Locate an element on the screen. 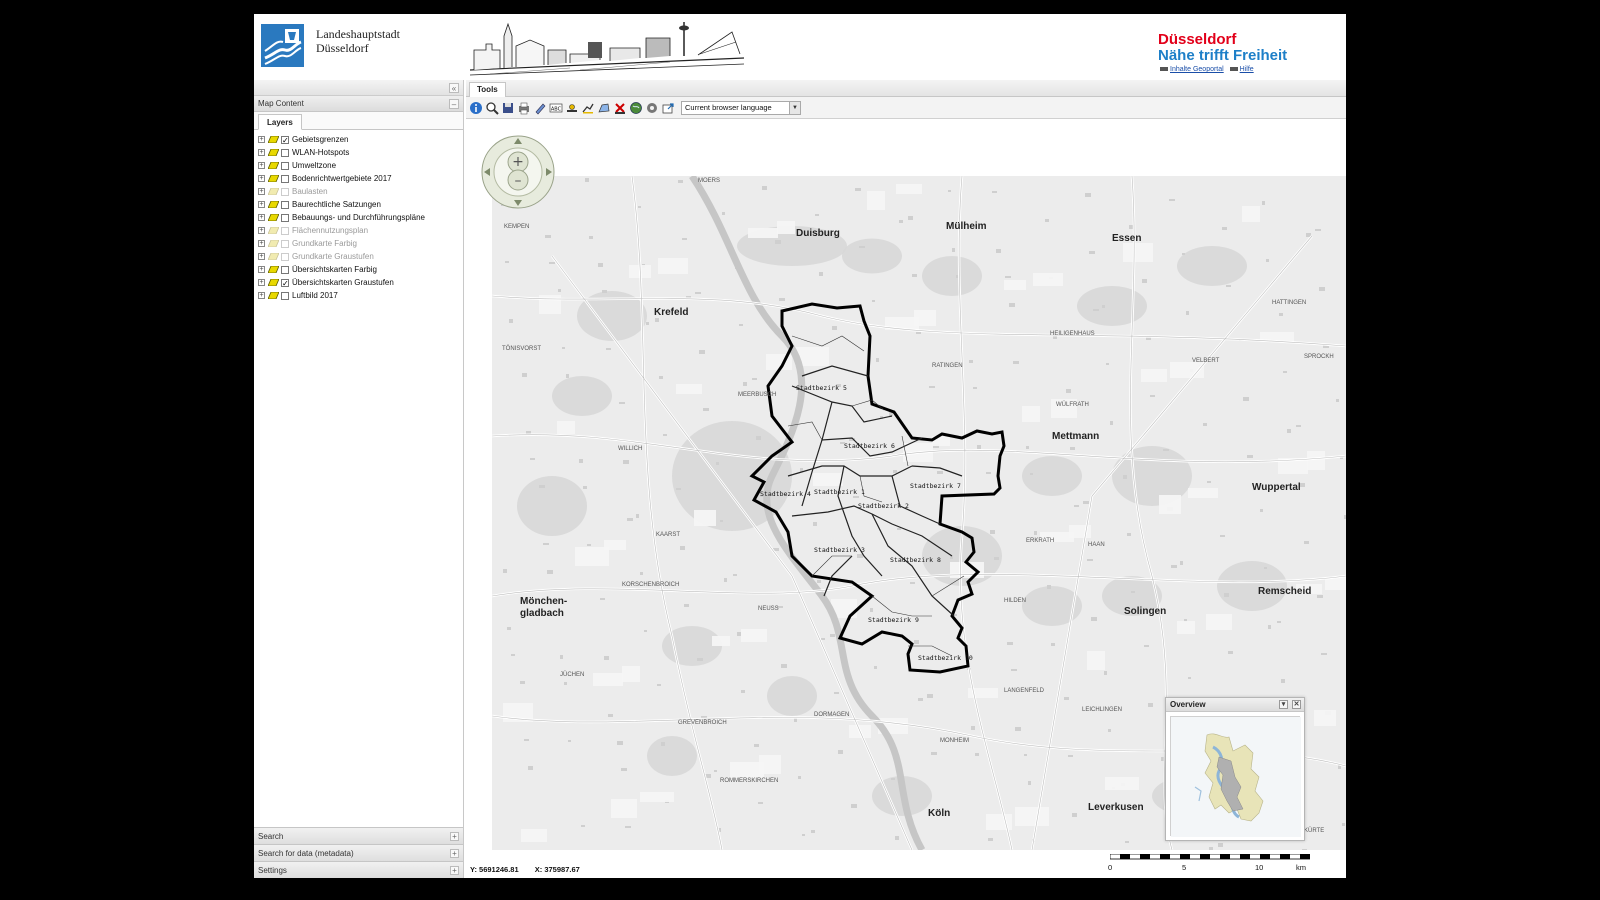 This screenshot has width=1600, height=900. city-label: gladbach is located at coordinates (542, 613).